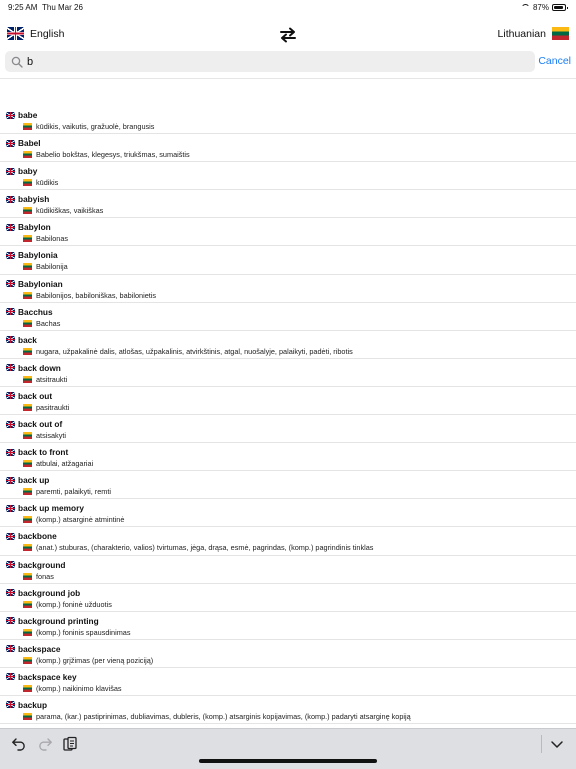 The image size is (576, 769). What do you see at coordinates (47, 33) in the screenshot?
I see `source-language-label: English` at bounding box center [47, 33].